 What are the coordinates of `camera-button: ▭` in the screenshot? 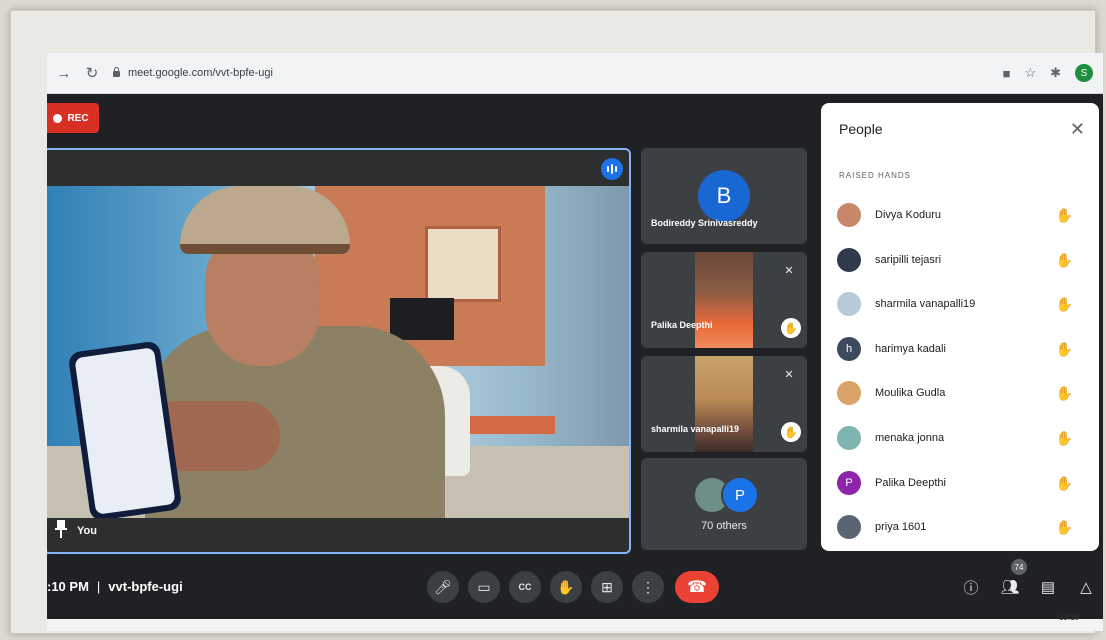 It's located at (484, 587).